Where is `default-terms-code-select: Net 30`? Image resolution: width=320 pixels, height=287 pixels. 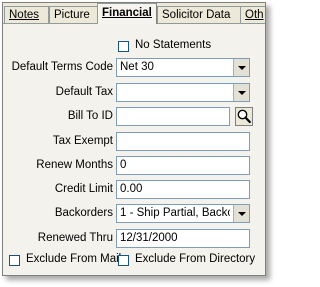 default-terms-code-select: Net 30 is located at coordinates (183, 67).